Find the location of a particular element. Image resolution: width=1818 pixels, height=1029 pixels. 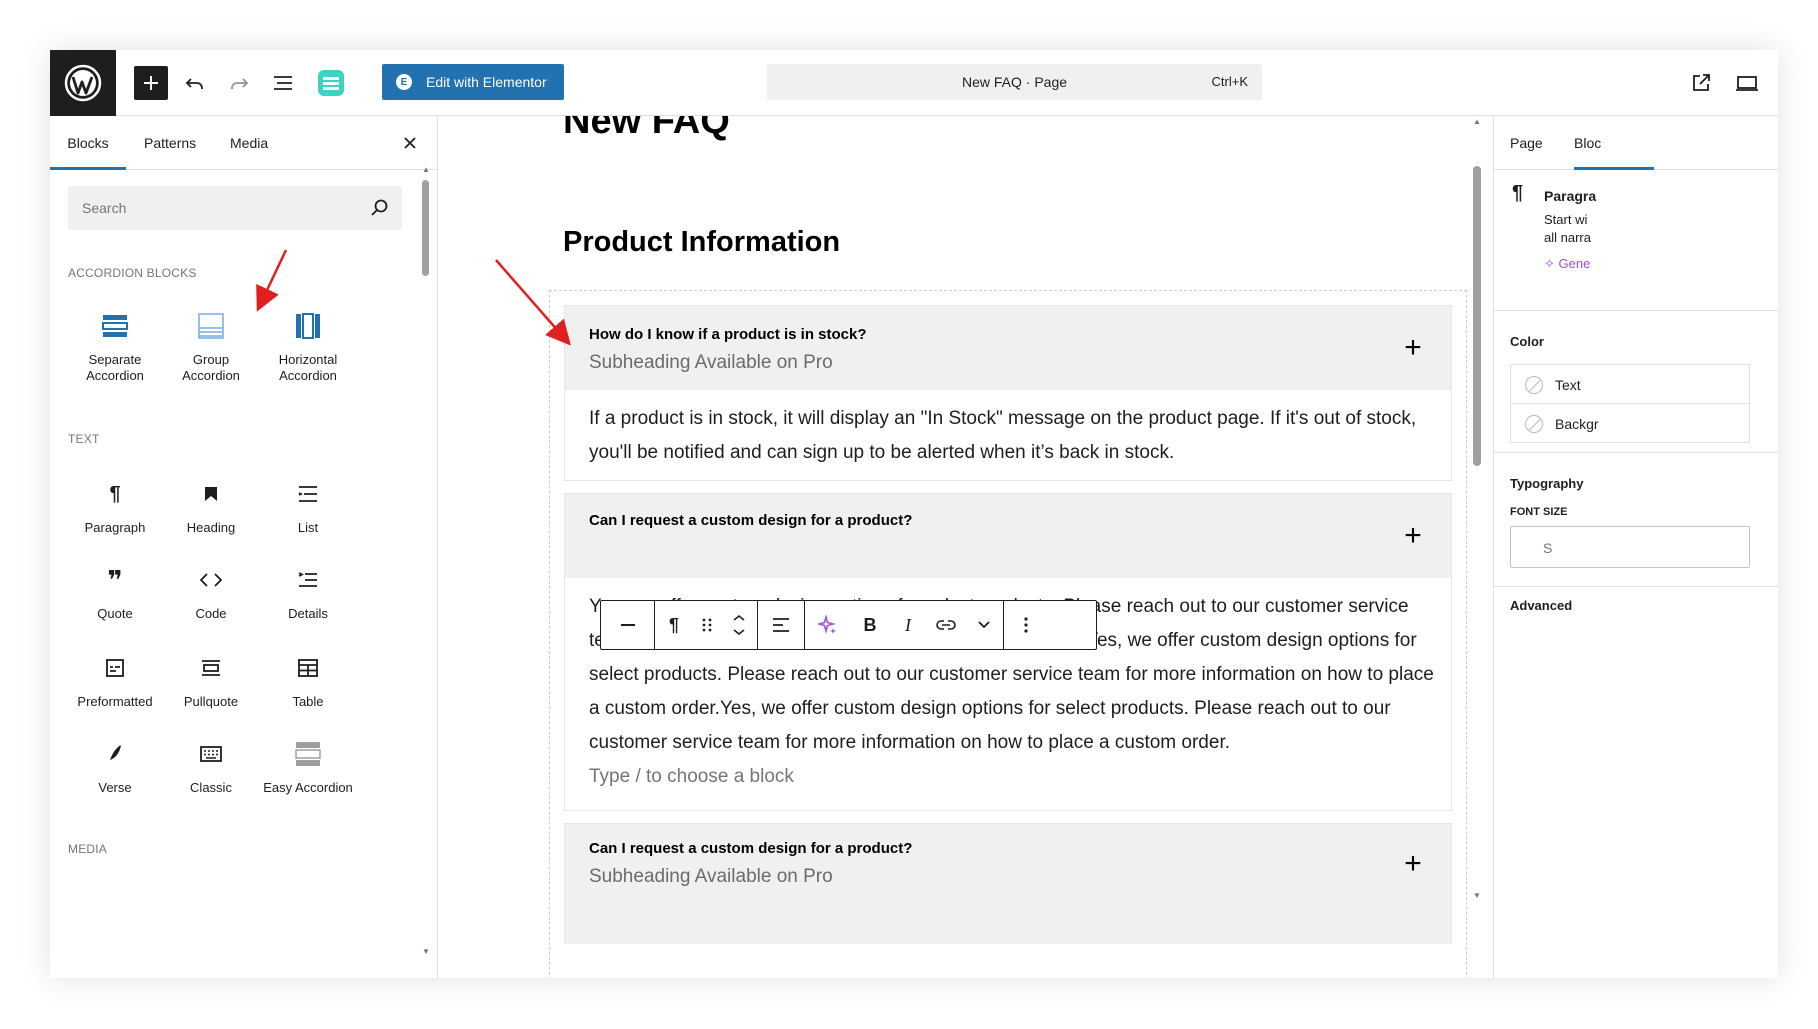

block-easy-accordion: Easy Accordion is located at coordinates (308, 781).